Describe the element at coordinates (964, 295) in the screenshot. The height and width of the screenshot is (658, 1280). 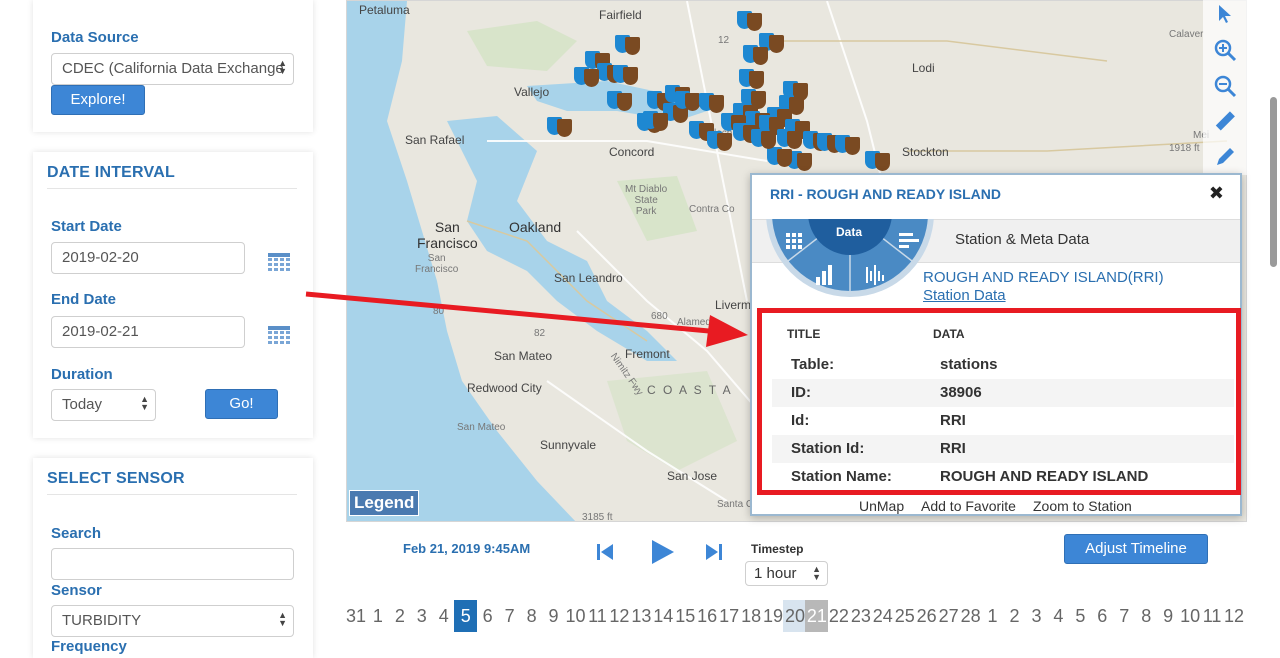
I see `station-data-link: Station Data` at that location.